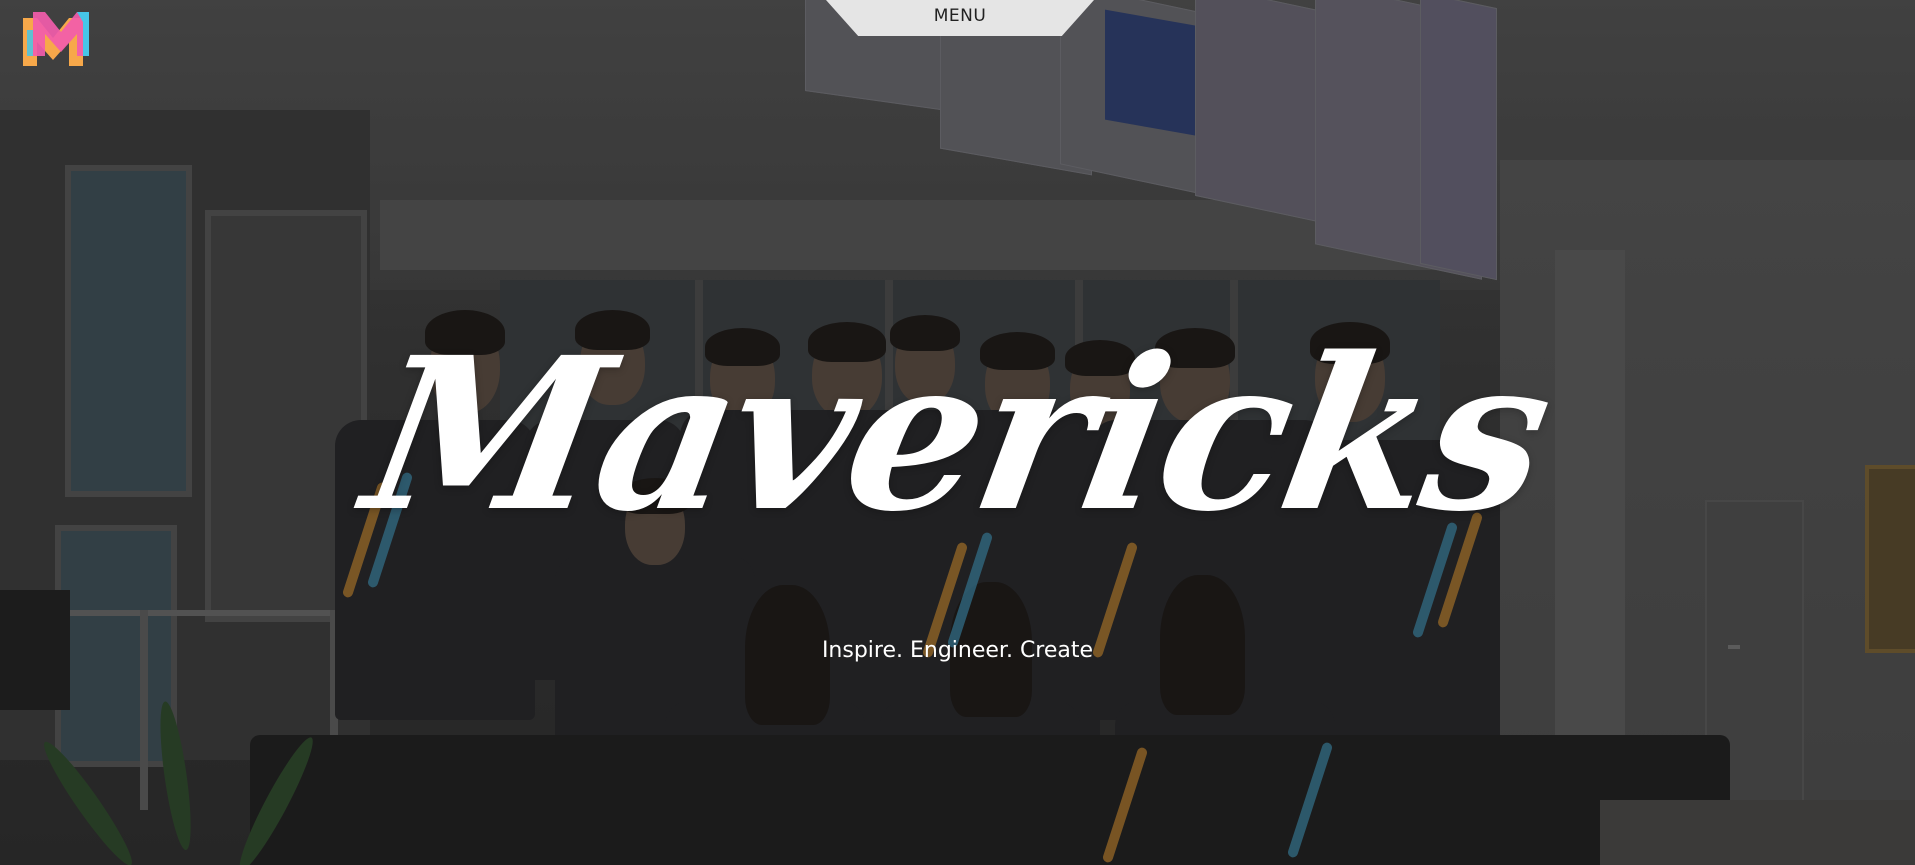  I want to click on menu-button: MENU, so click(960, 18).